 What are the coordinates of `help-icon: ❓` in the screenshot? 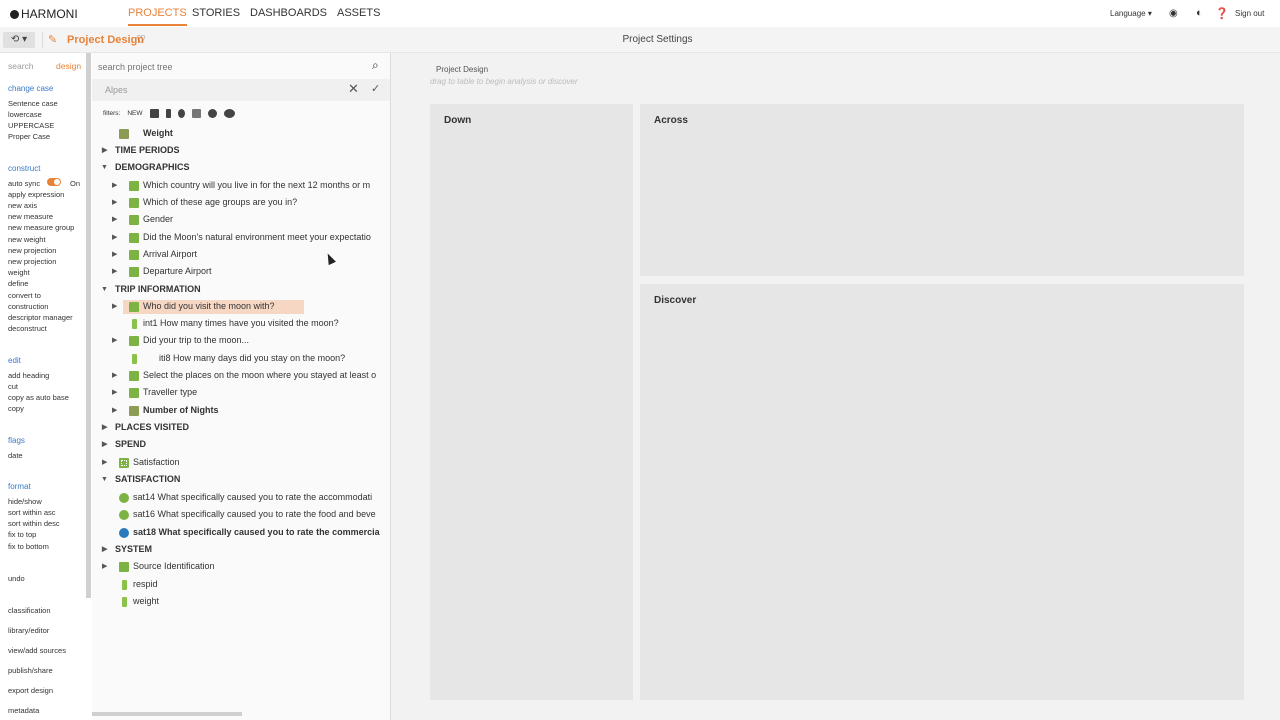 It's located at (1222, 13).